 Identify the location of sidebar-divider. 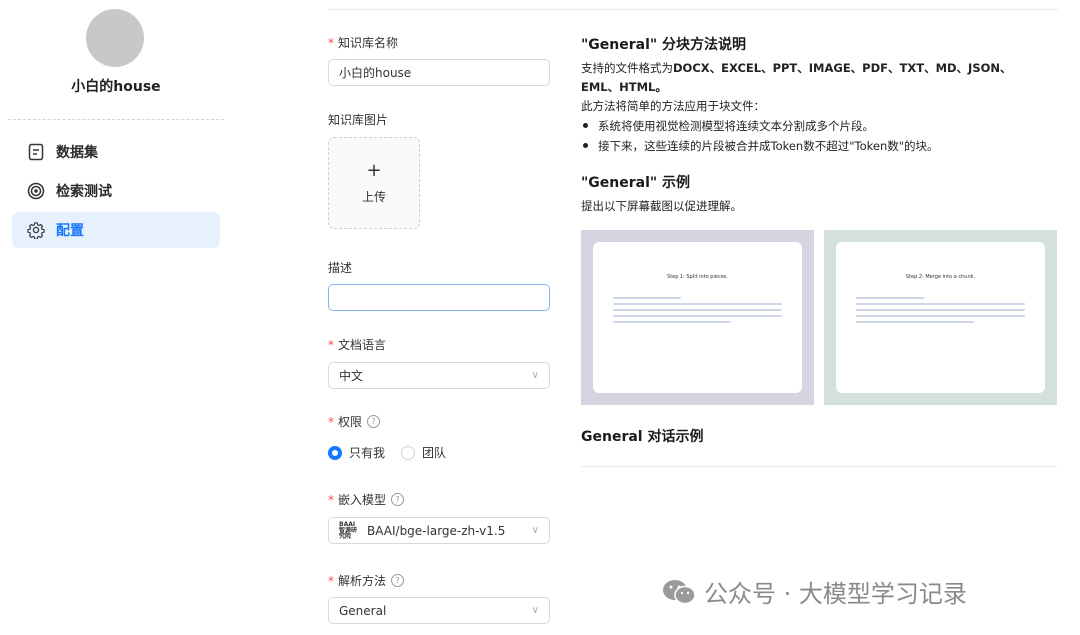
(116, 119).